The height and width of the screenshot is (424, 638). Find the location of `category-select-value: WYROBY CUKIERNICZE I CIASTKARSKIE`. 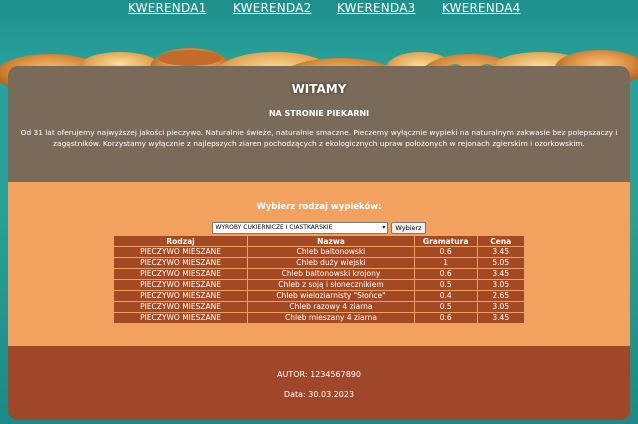

category-select-value: WYROBY CUKIERNICZE I CIASTKARSKIE is located at coordinates (274, 227).